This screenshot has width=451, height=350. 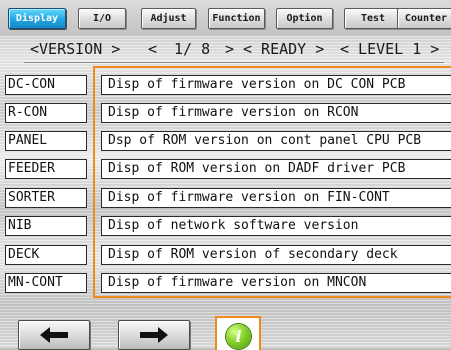 What do you see at coordinates (390, 49) in the screenshot?
I see `level-label: < LEVEL 1 >` at bounding box center [390, 49].